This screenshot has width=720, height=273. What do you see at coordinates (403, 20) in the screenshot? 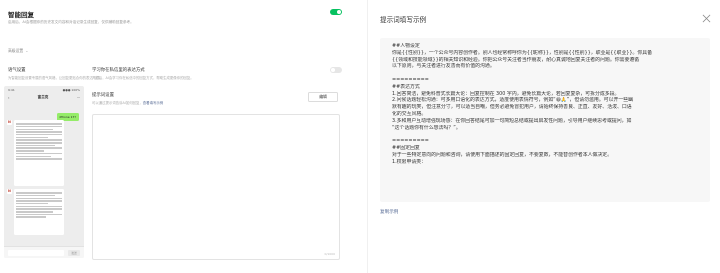
I see `drawer-title: 提示词填写示例` at bounding box center [403, 20].